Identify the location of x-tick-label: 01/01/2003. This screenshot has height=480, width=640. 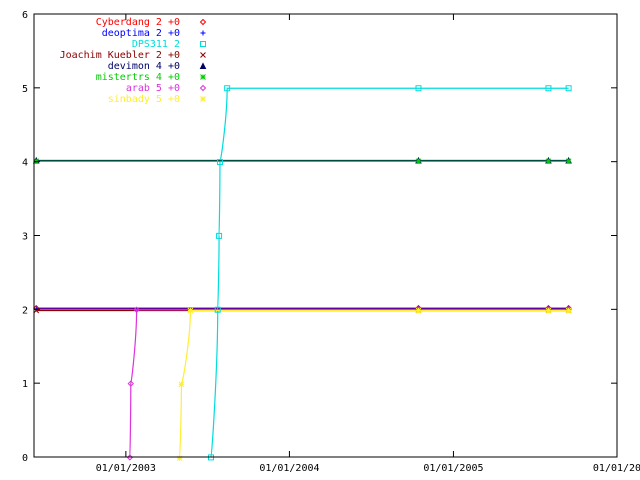
(126, 468).